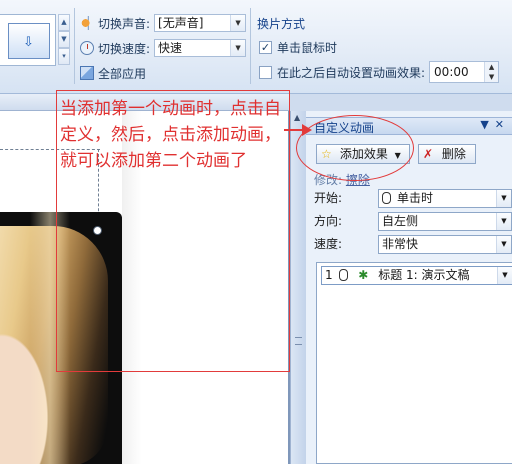 This screenshot has height=464, width=512. I want to click on transition-thumbnail: ⇩, so click(29, 41).